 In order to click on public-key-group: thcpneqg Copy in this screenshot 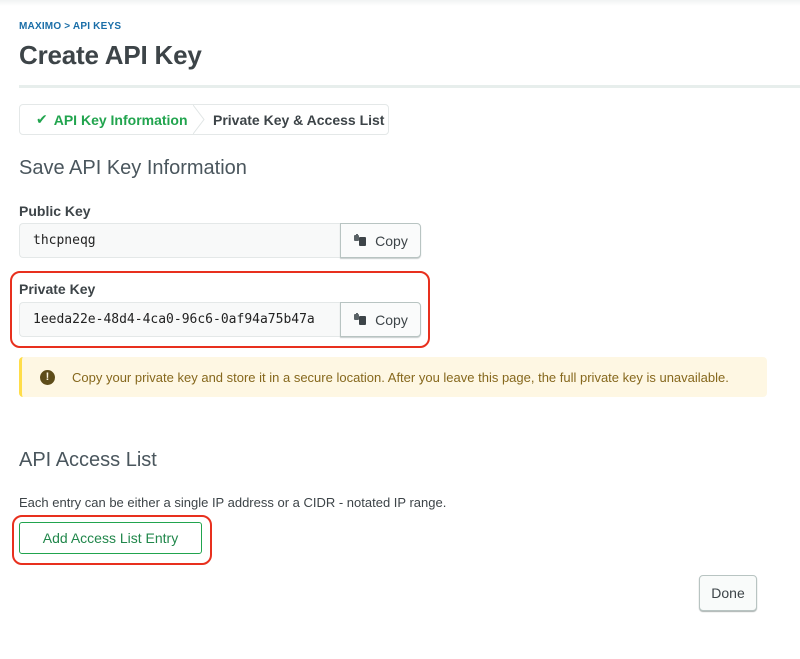, I will do `click(220, 240)`.